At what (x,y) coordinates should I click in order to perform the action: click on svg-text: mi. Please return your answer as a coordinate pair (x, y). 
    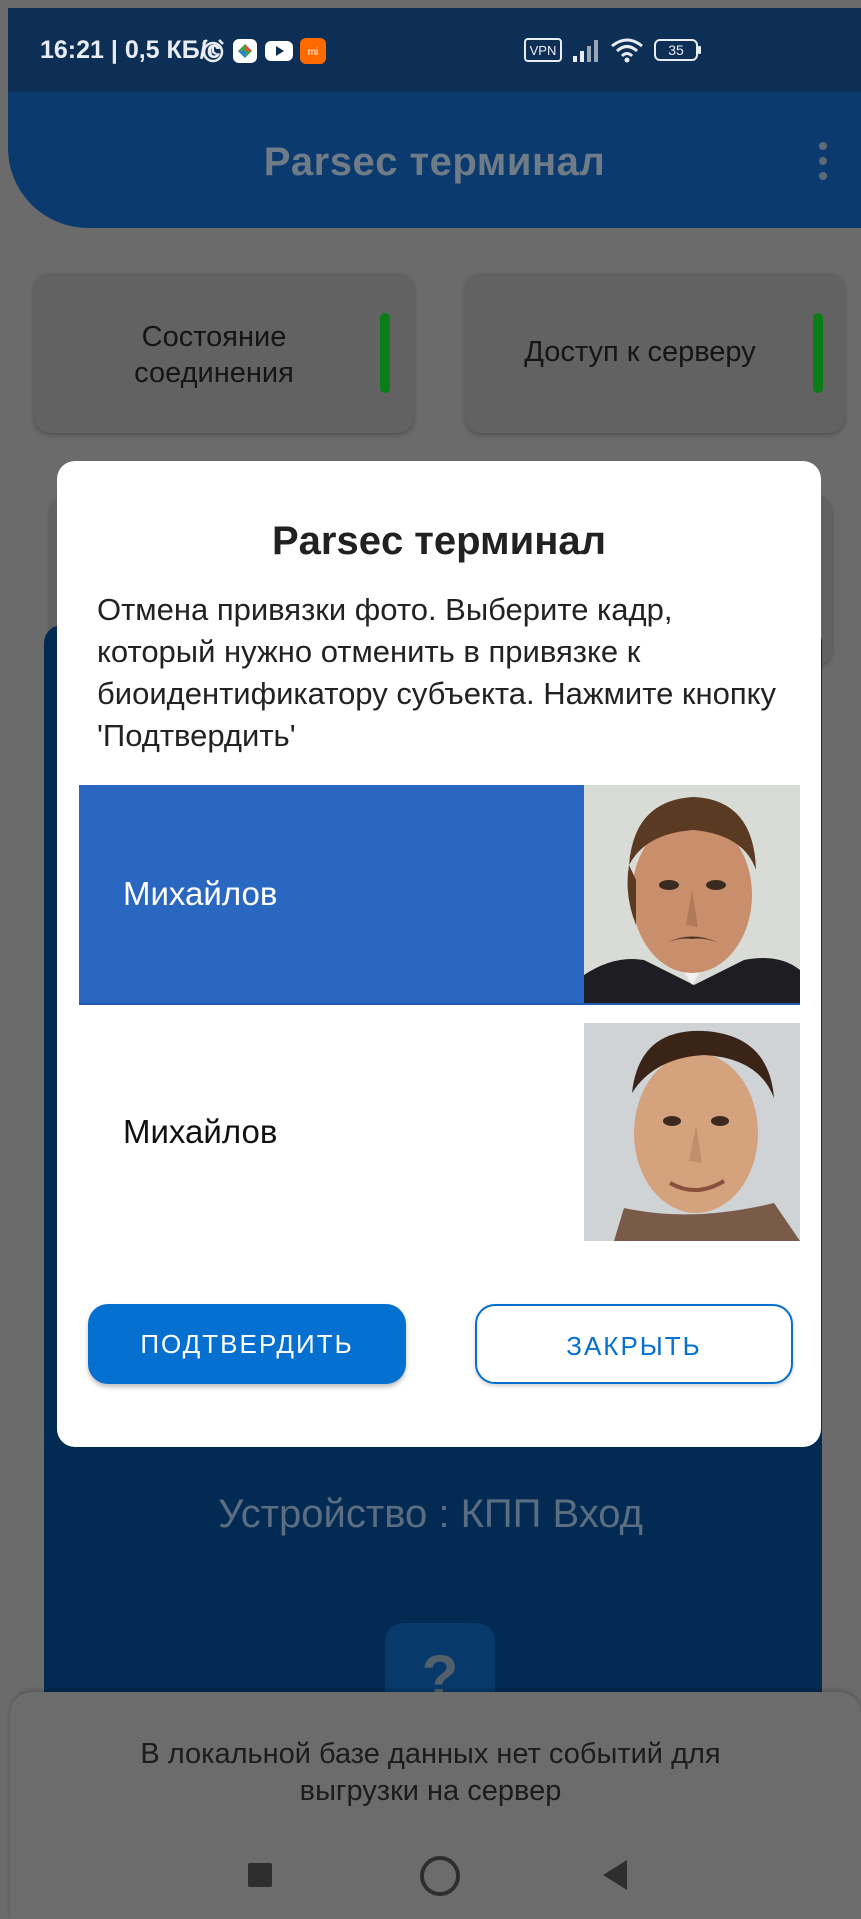
    Looking at the image, I should click on (313, 52).